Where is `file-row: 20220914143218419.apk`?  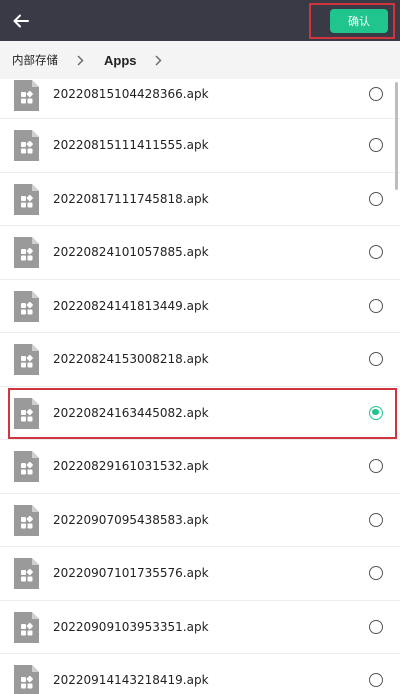
file-row: 20220914143218419.apk is located at coordinates (200, 674).